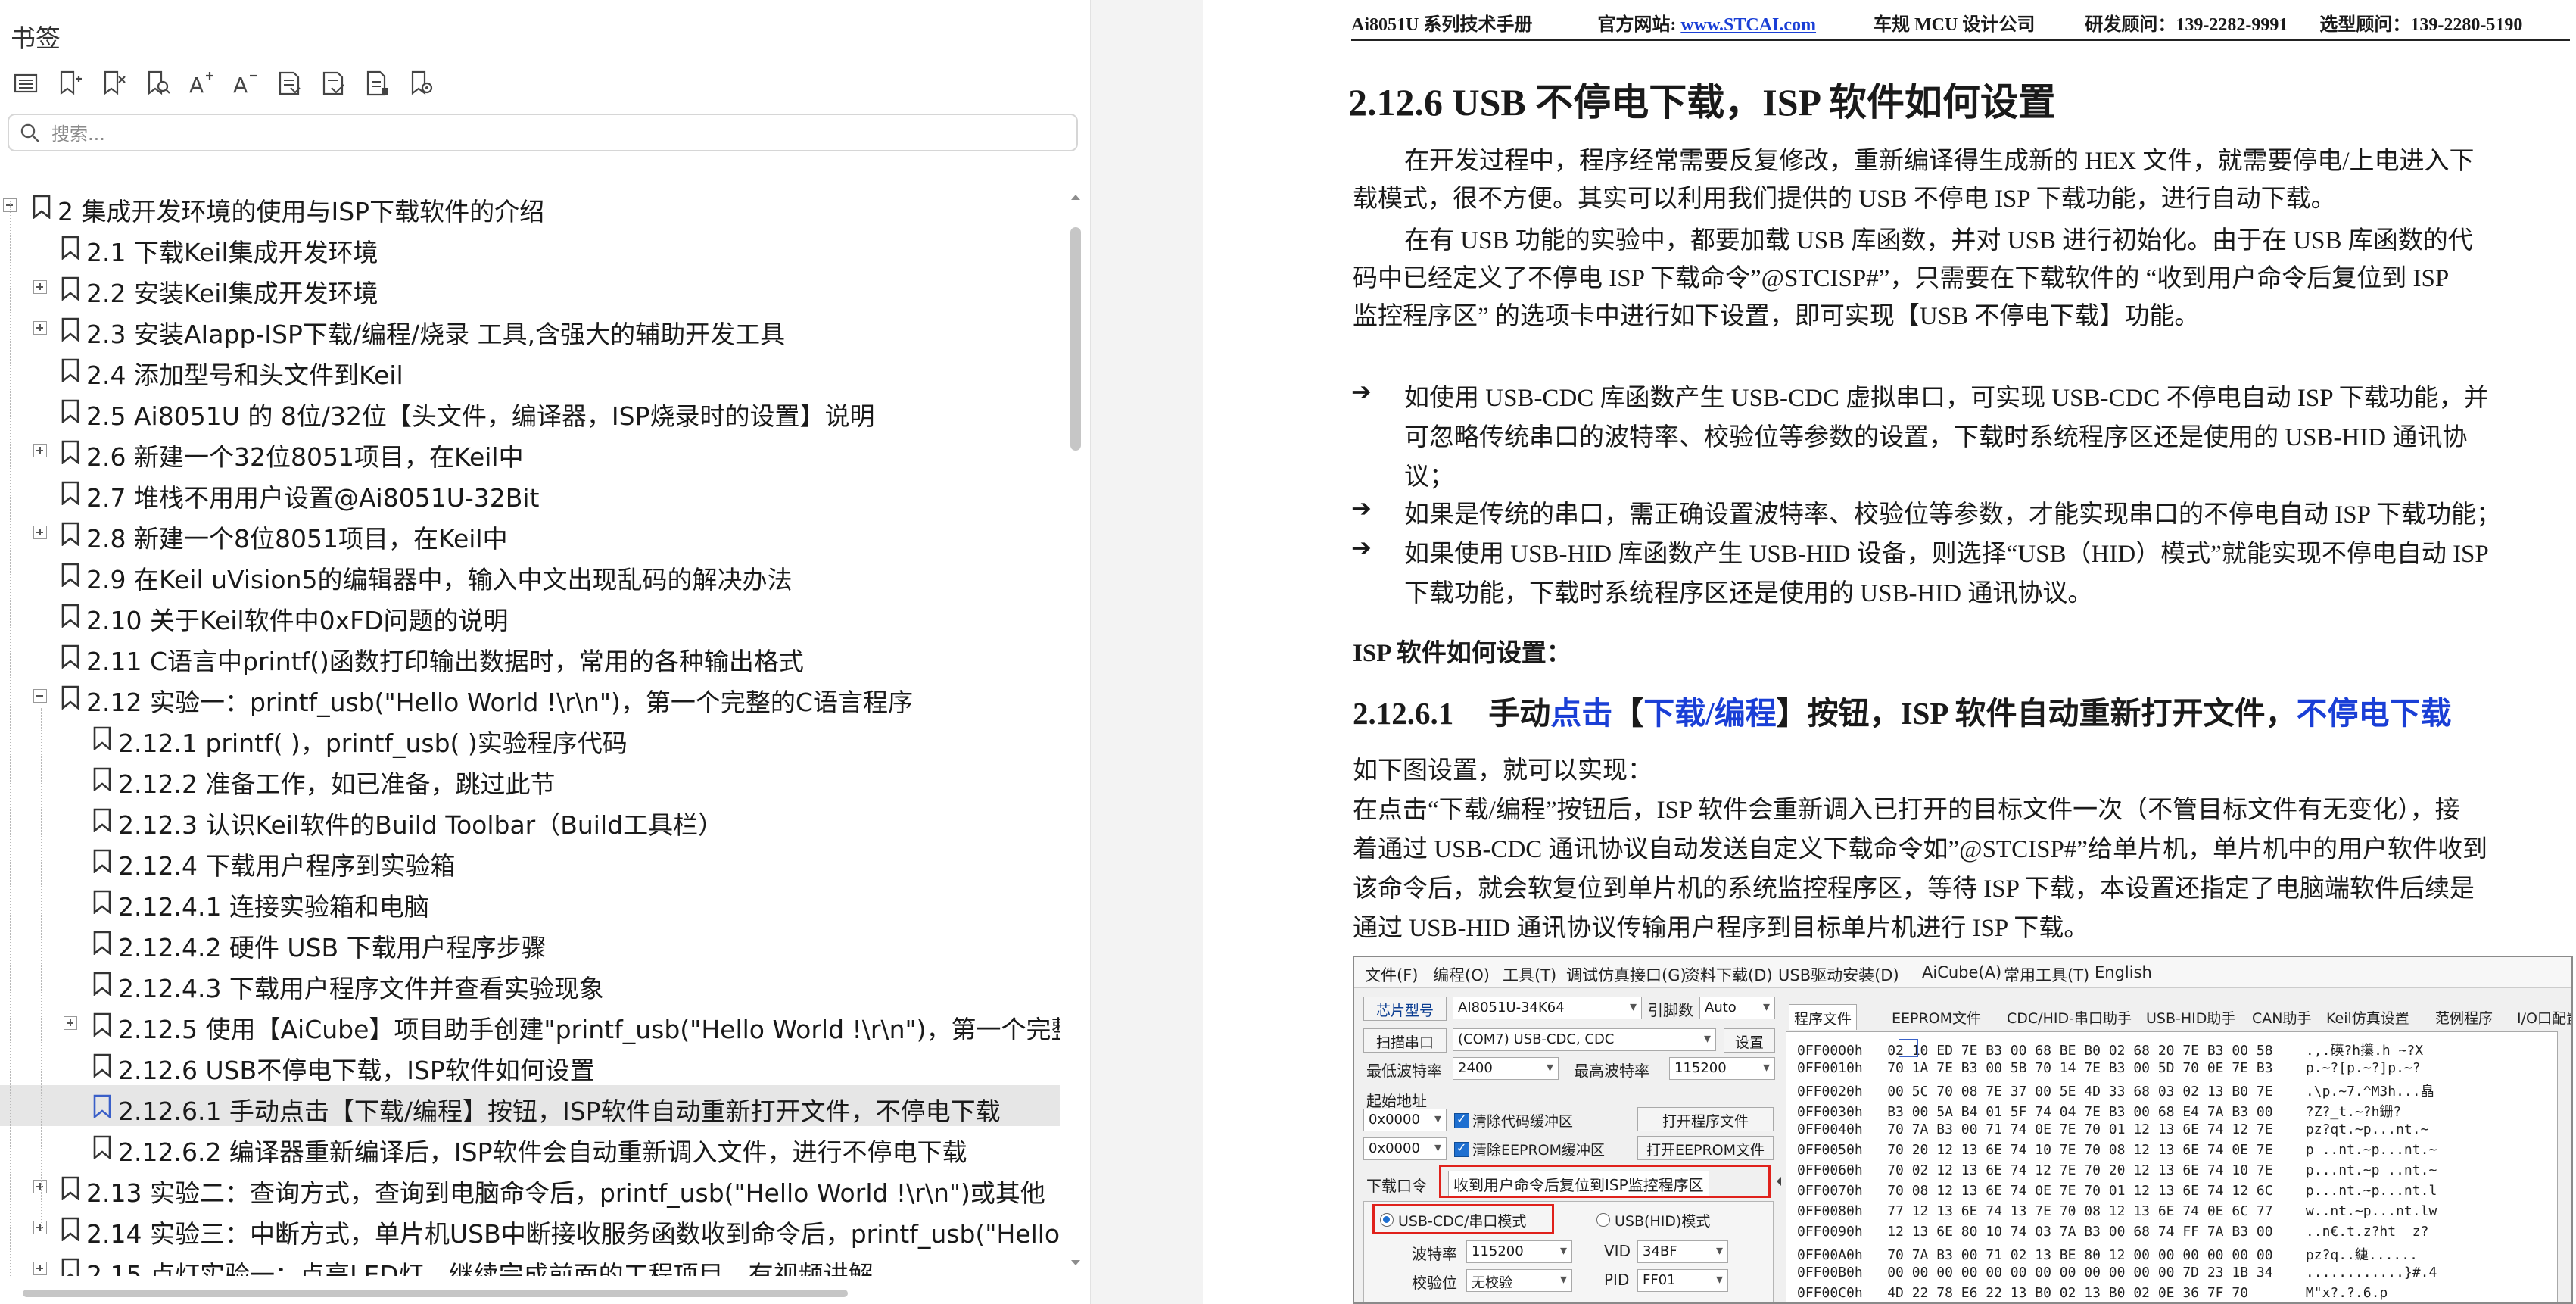 Image resolution: width=2576 pixels, height=1304 pixels. I want to click on add-bookmark-icon, so click(69, 83).